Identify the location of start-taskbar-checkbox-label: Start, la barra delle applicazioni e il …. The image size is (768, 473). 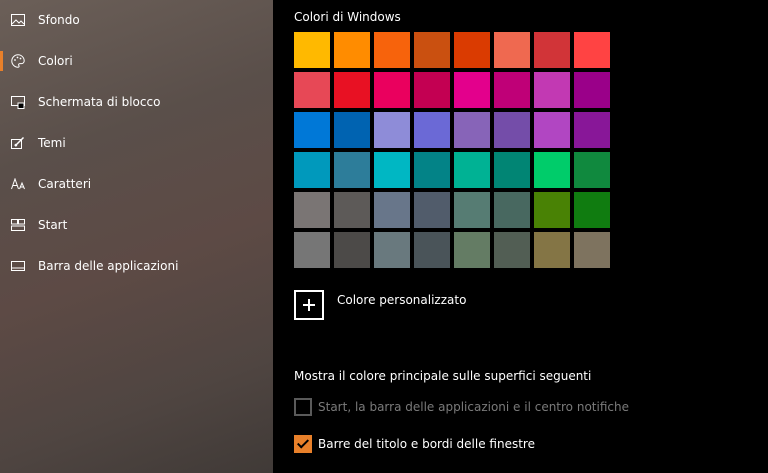
(473, 407).